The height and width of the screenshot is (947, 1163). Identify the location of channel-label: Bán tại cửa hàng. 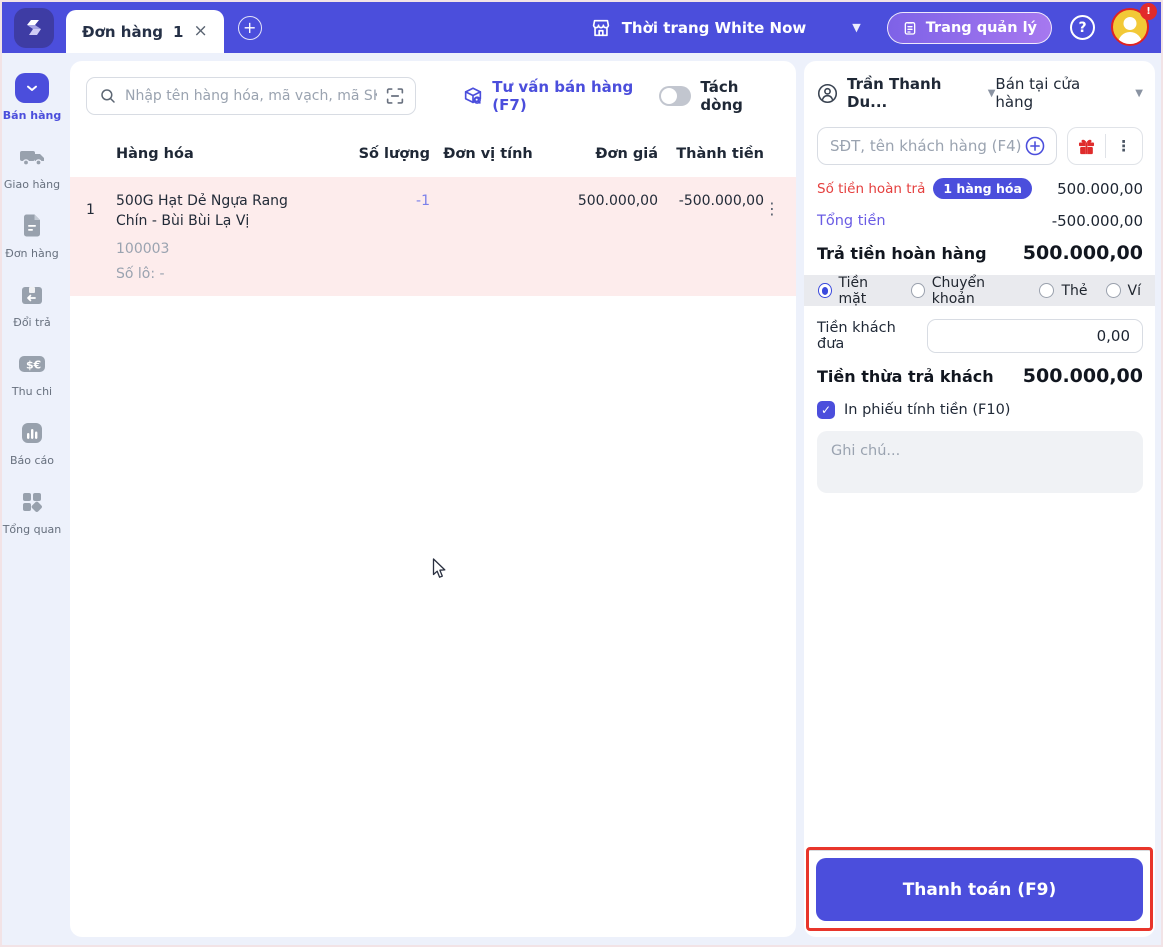
(1038, 93).